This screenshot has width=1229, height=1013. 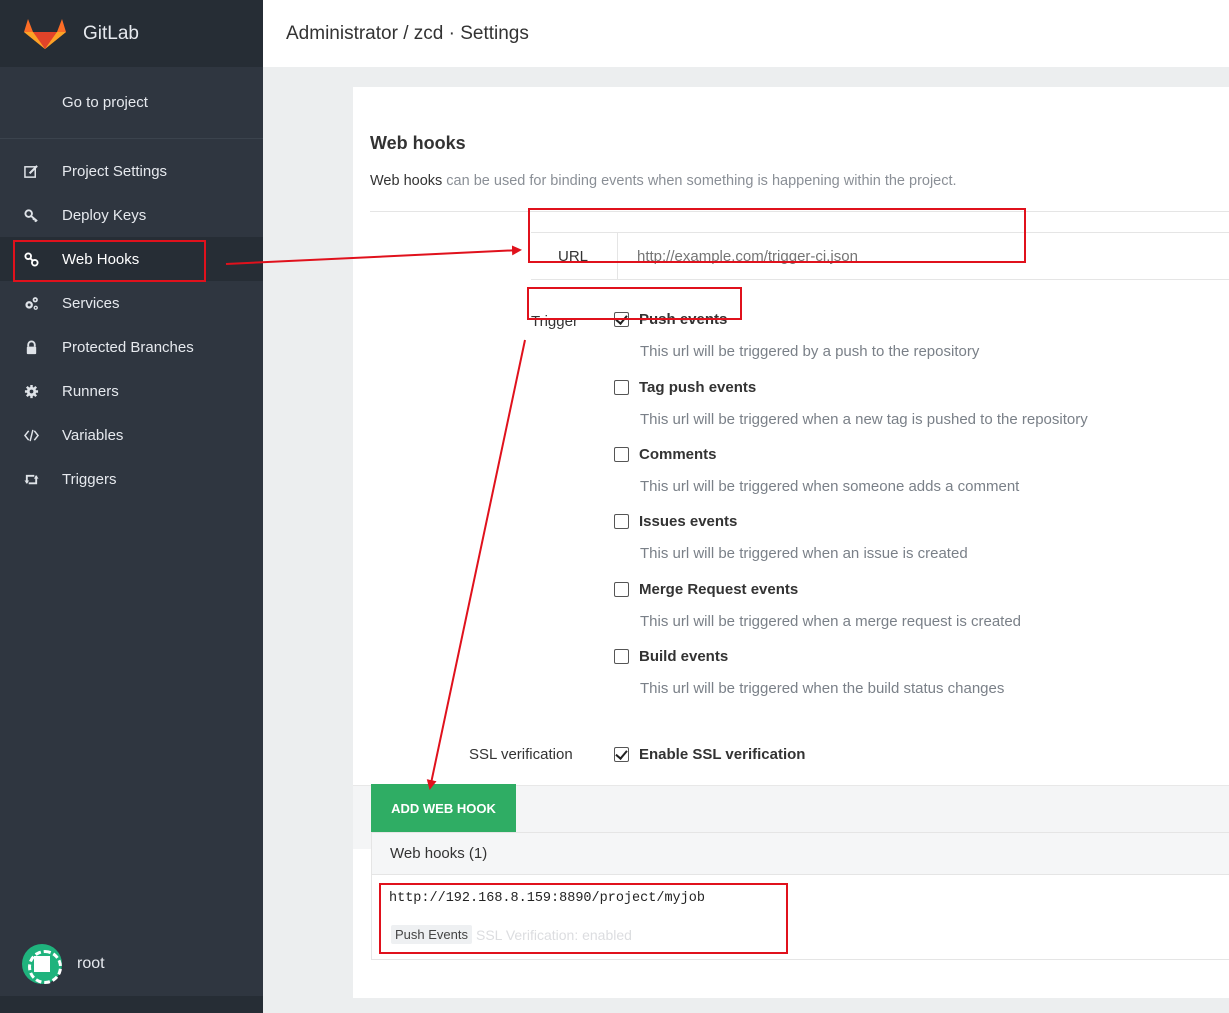 I want to click on option-title: Merge Request events, so click(x=718, y=589).